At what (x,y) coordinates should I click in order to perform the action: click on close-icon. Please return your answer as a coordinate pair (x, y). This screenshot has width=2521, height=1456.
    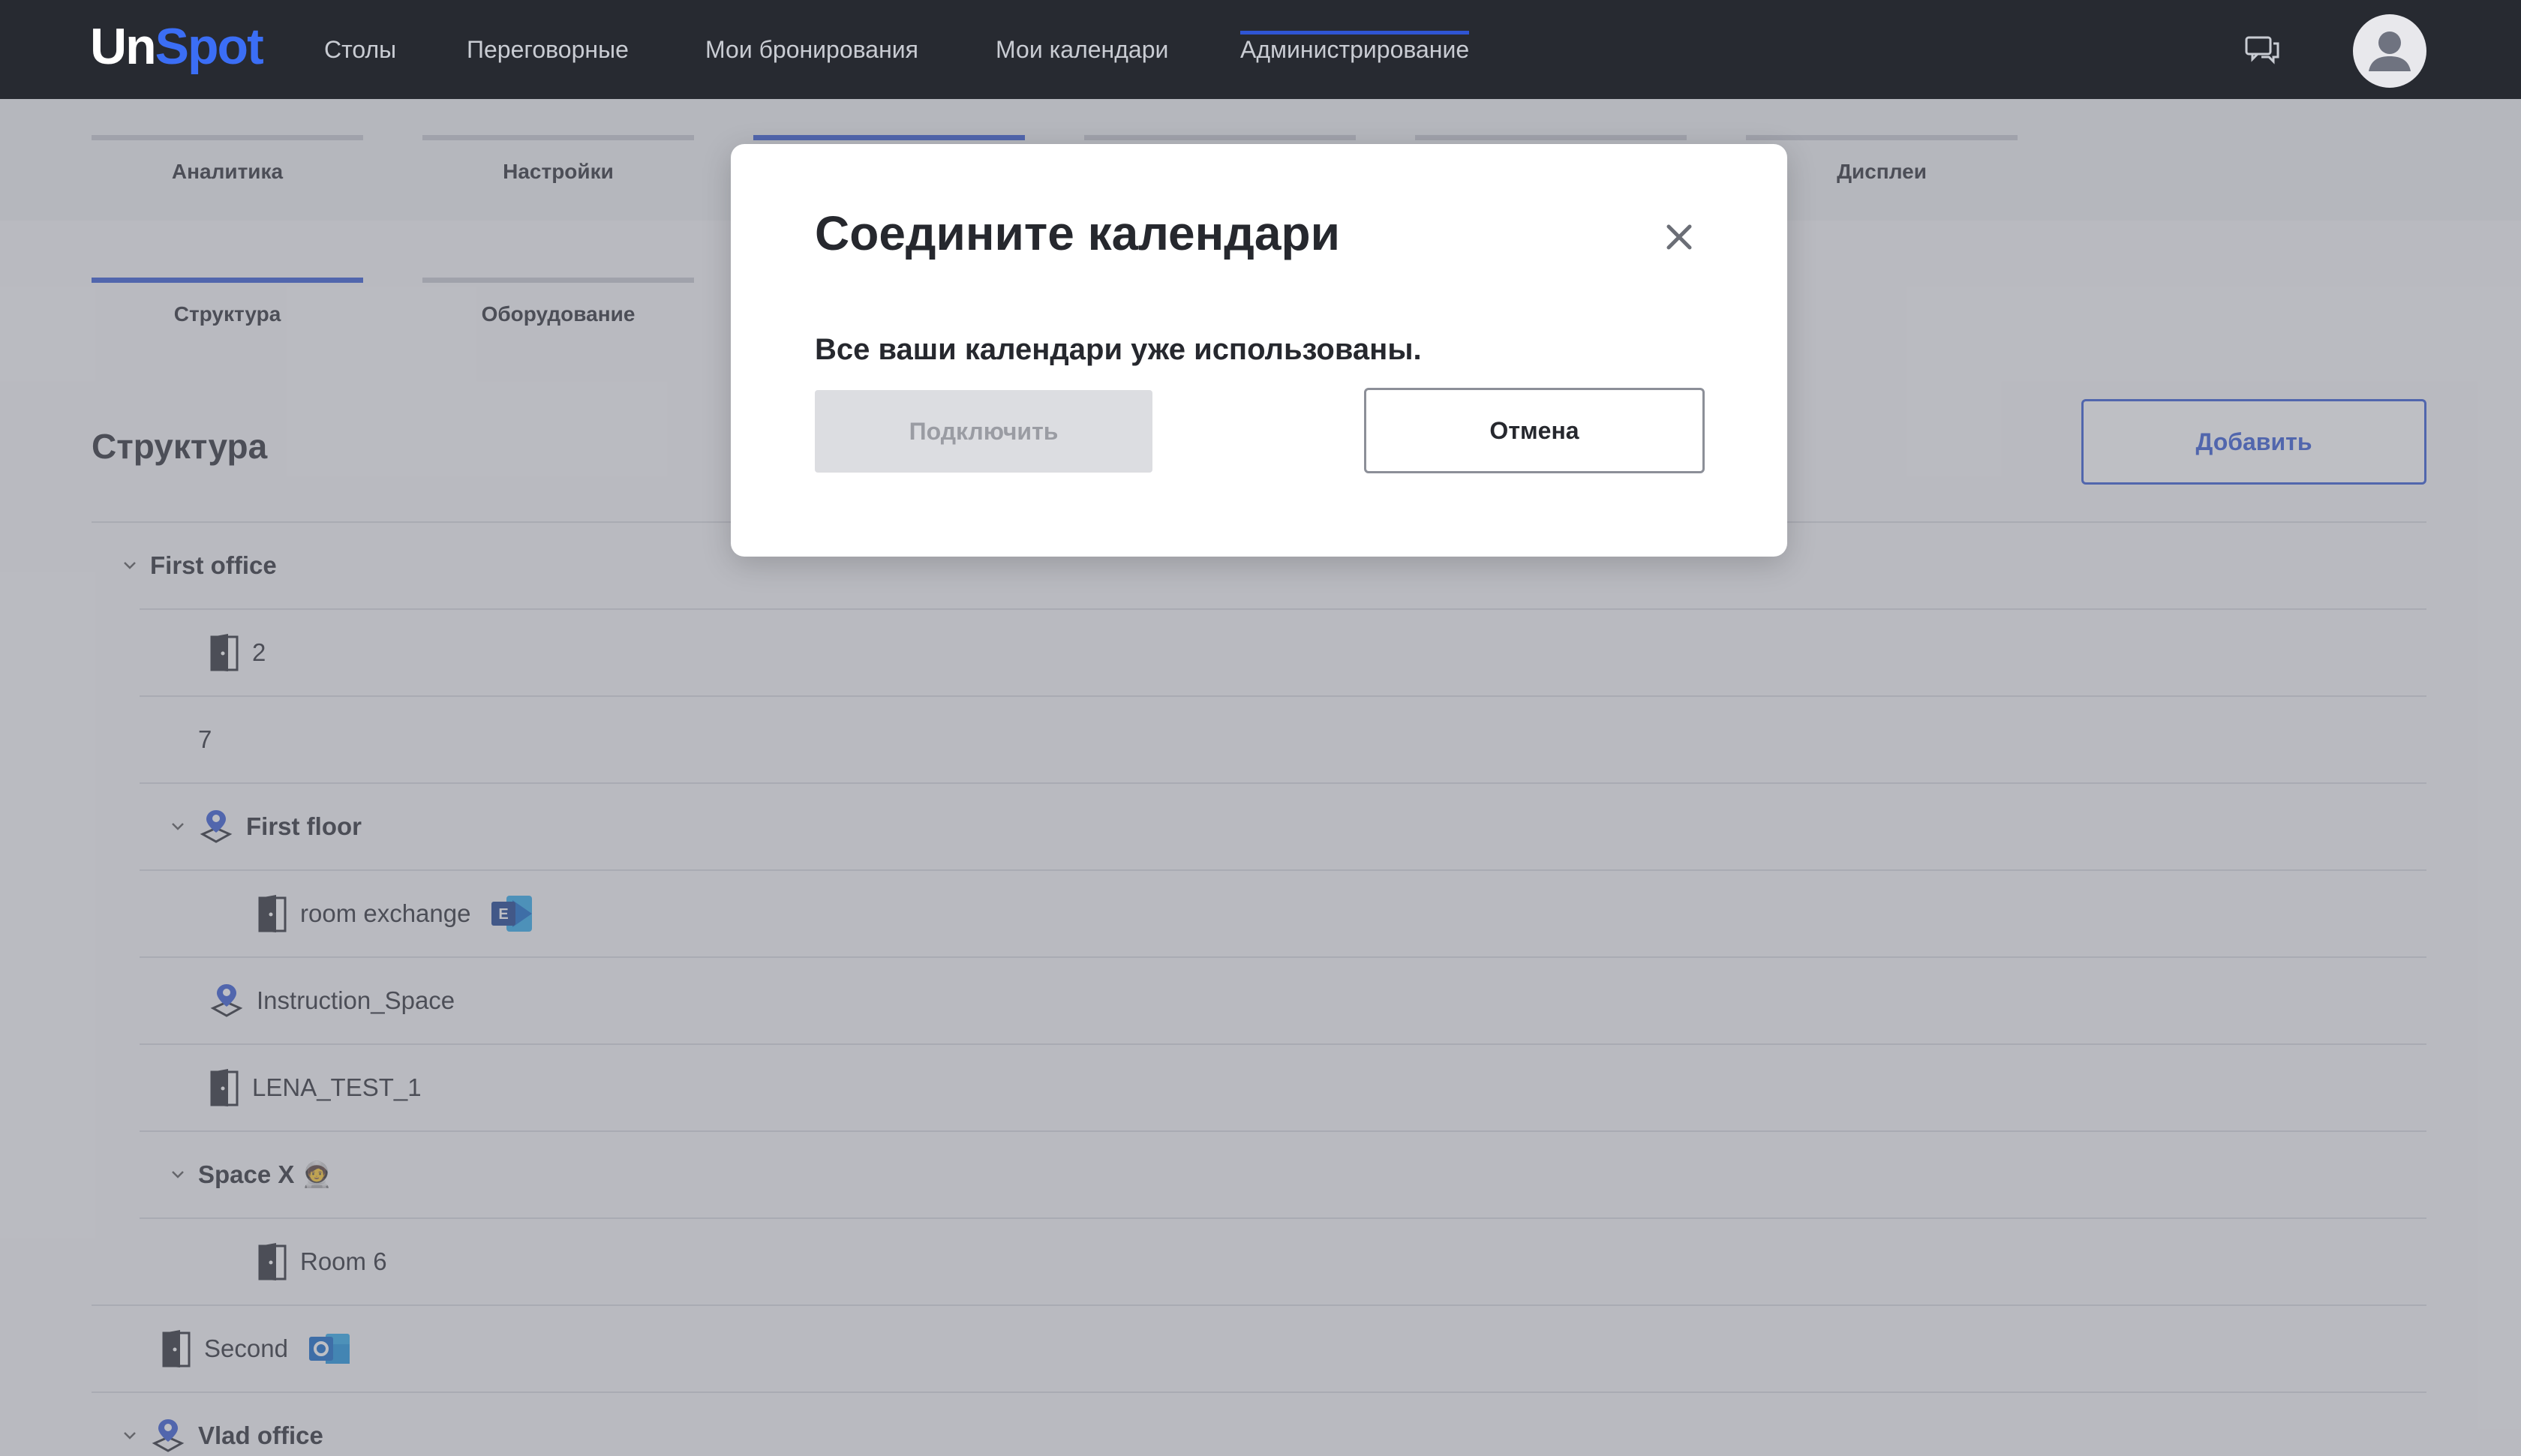
    Looking at the image, I should click on (1679, 237).